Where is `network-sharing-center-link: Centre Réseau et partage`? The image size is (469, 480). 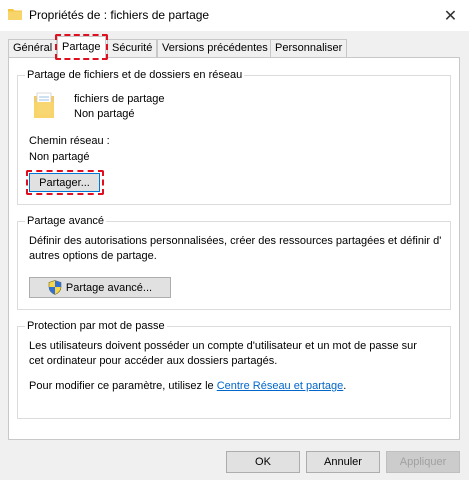 network-sharing-center-link: Centre Réseau et partage is located at coordinates (280, 386).